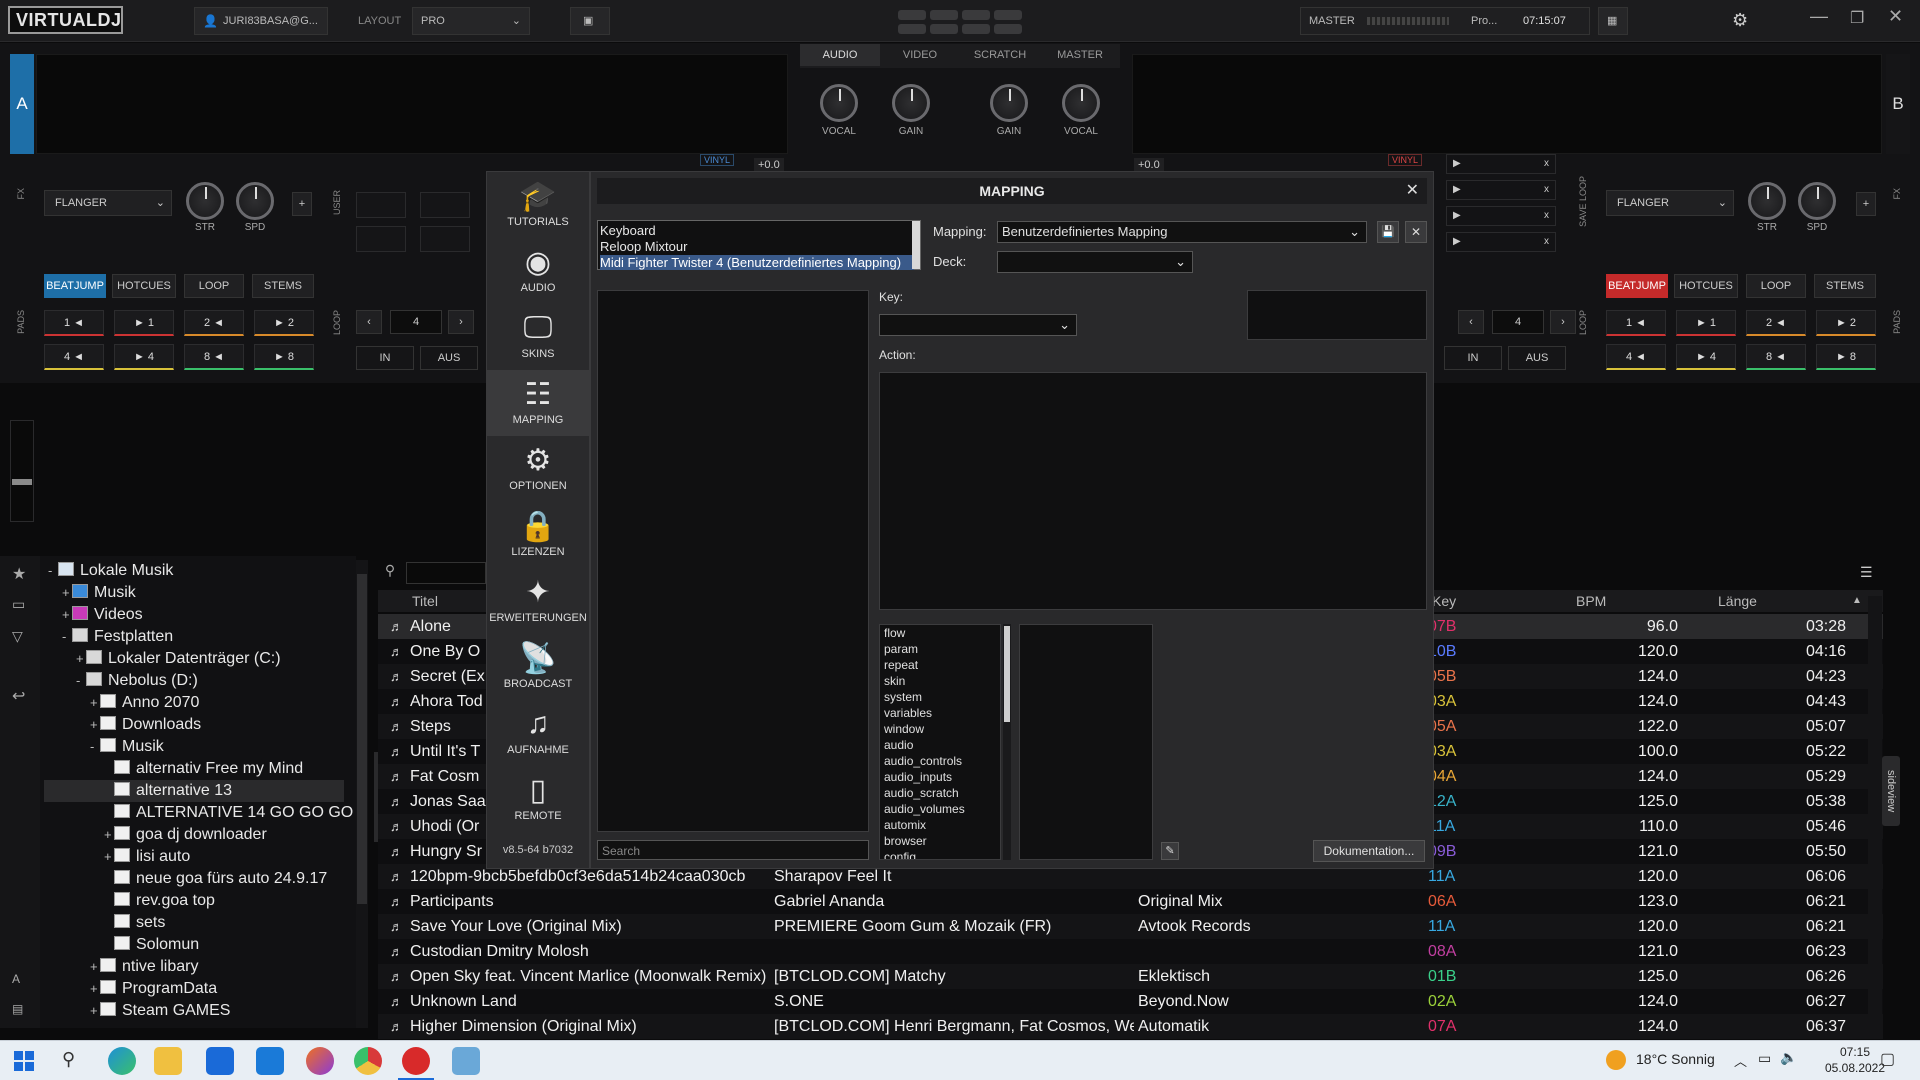 The image size is (1920, 1080). What do you see at coordinates (255, 201) in the screenshot?
I see `fx-spd-knob-left` at bounding box center [255, 201].